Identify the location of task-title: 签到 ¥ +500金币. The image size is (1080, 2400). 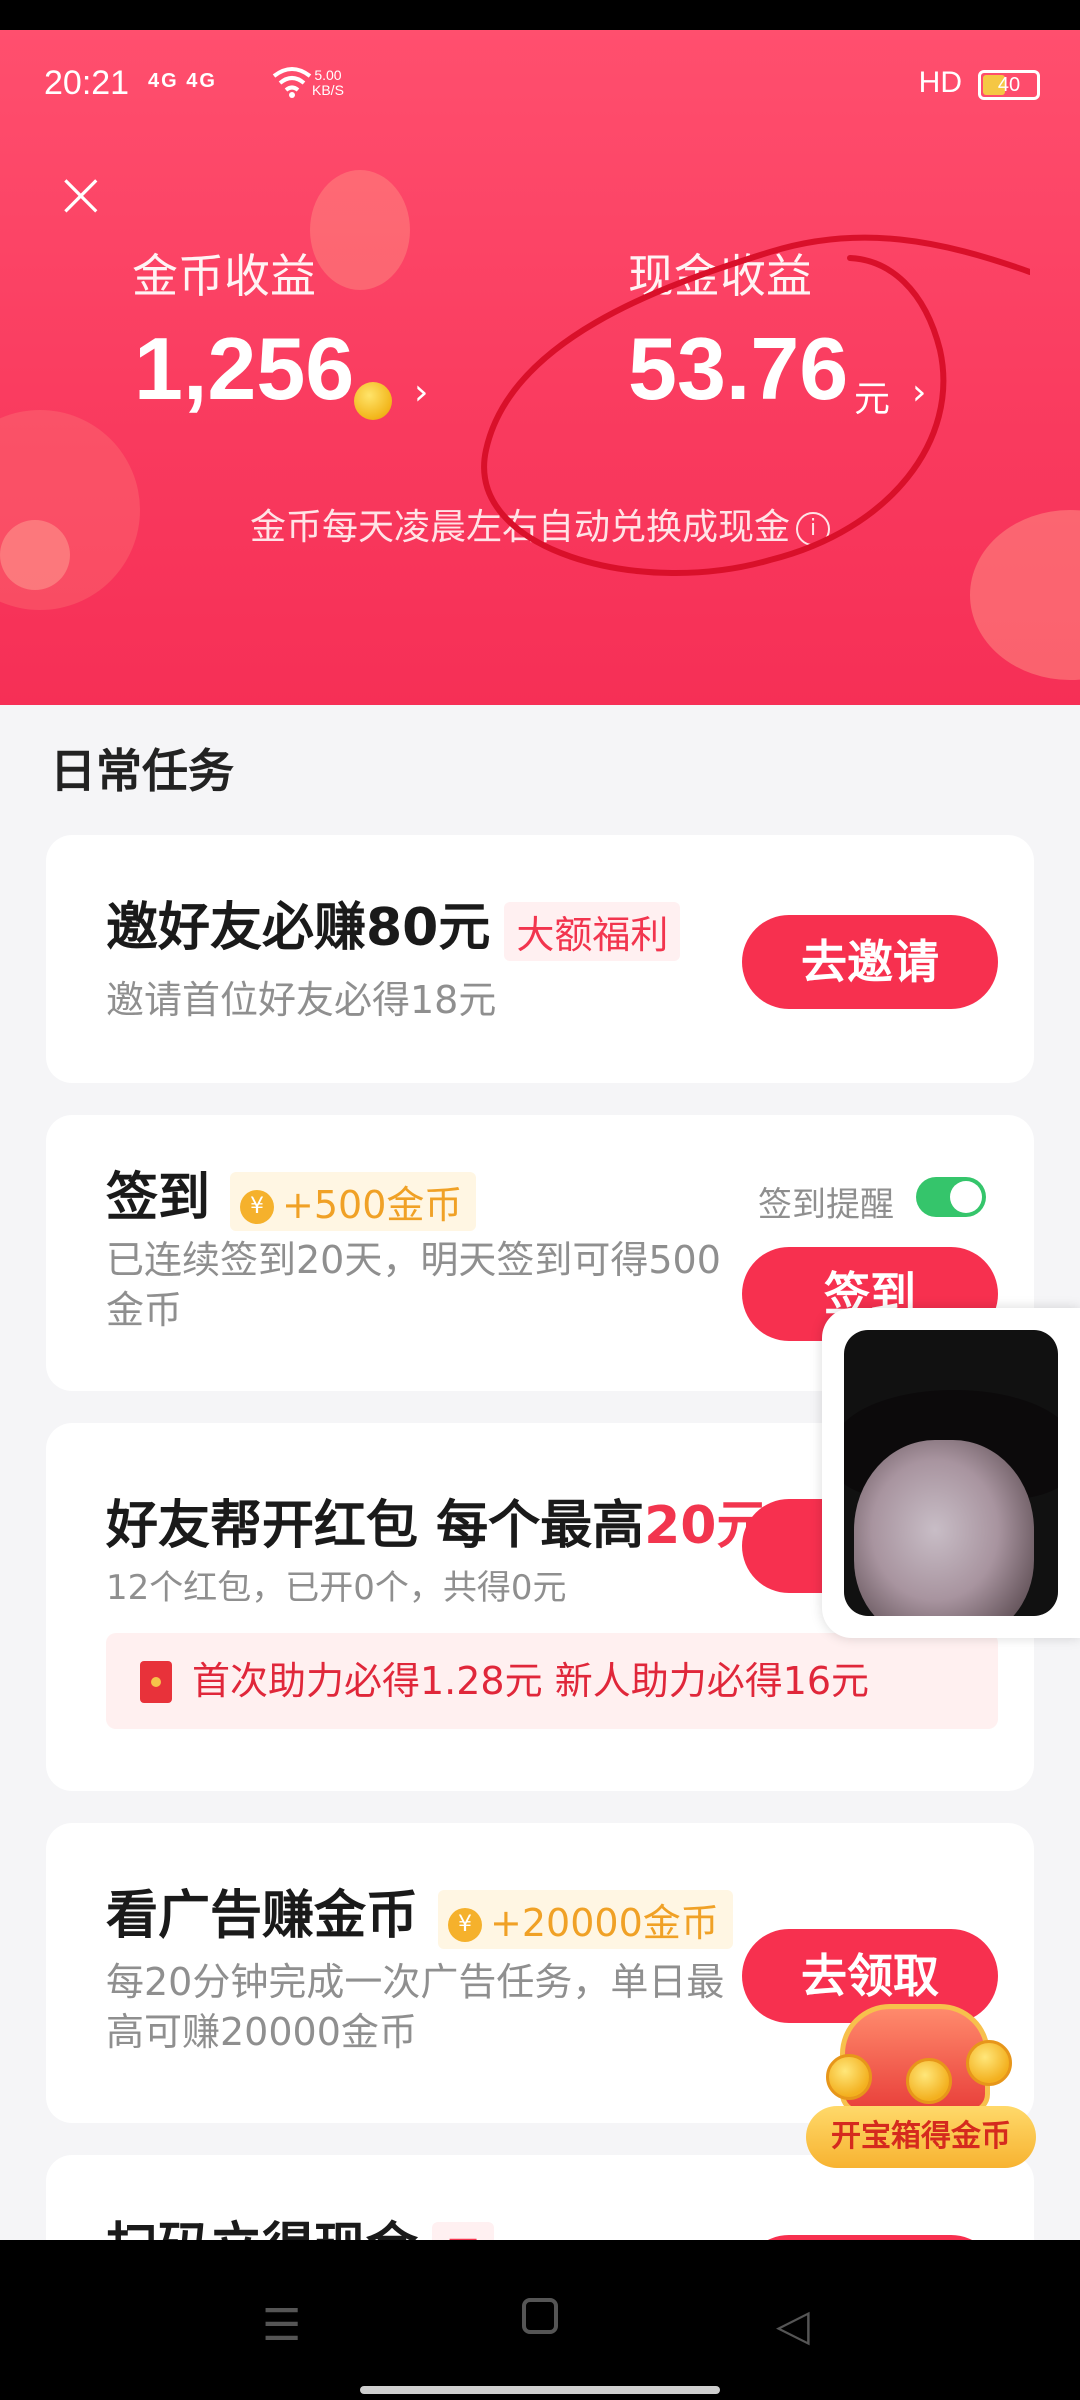
(291, 1193).